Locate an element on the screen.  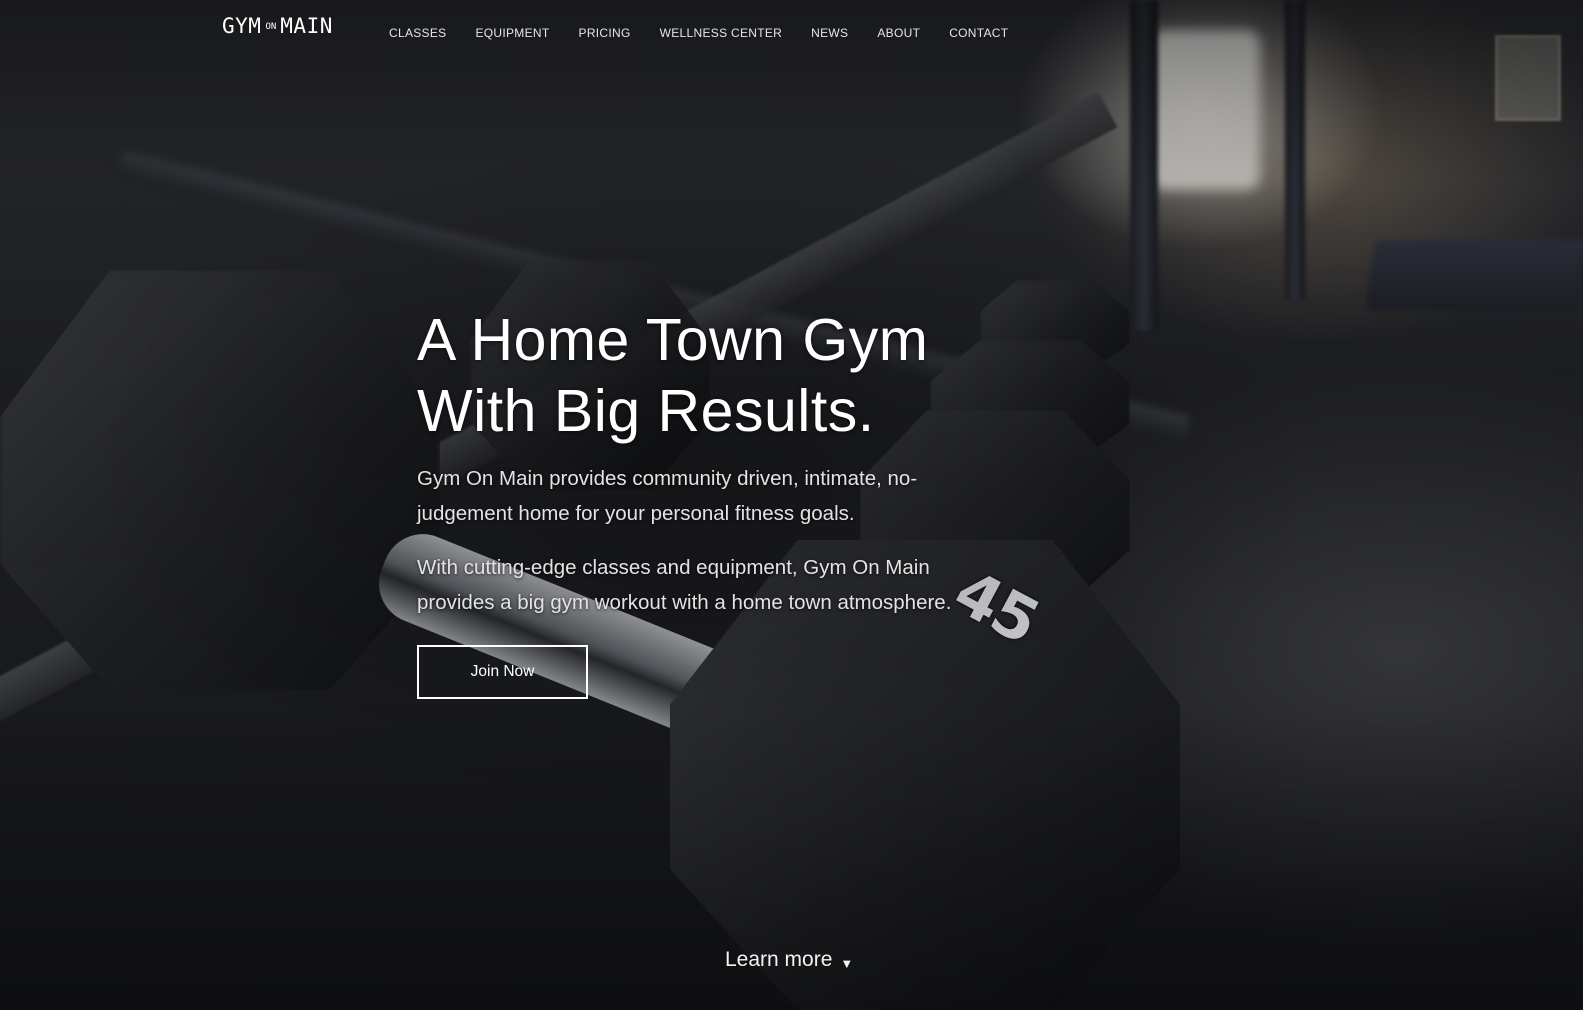
learn-more-link: Learn more ▼ is located at coordinates (789, 960).